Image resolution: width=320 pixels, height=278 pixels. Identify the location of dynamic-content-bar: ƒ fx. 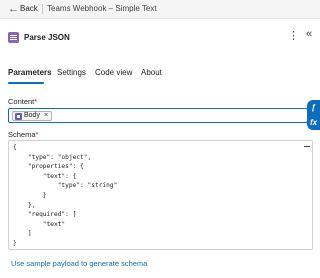
(313, 115).